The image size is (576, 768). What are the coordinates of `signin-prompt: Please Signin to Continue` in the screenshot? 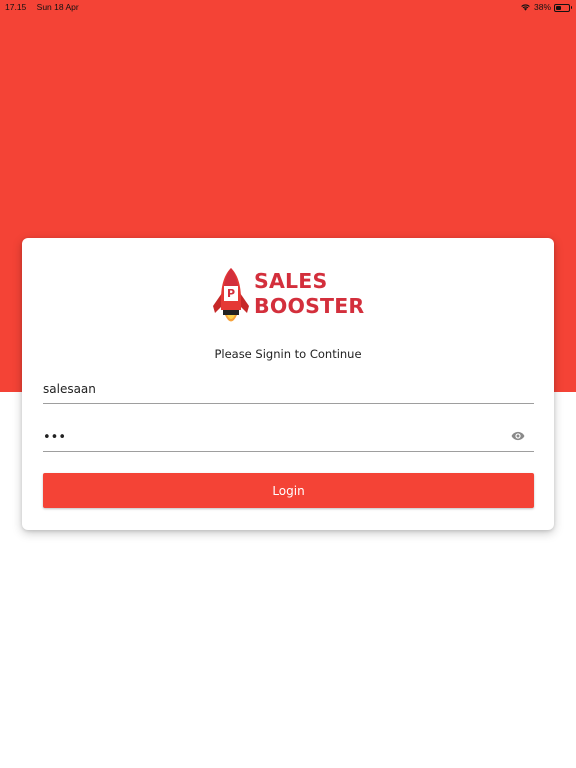 It's located at (288, 354).